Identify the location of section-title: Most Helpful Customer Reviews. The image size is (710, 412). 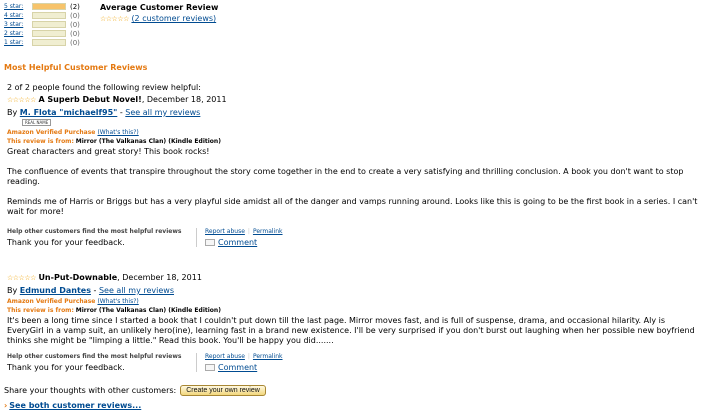
(76, 67).